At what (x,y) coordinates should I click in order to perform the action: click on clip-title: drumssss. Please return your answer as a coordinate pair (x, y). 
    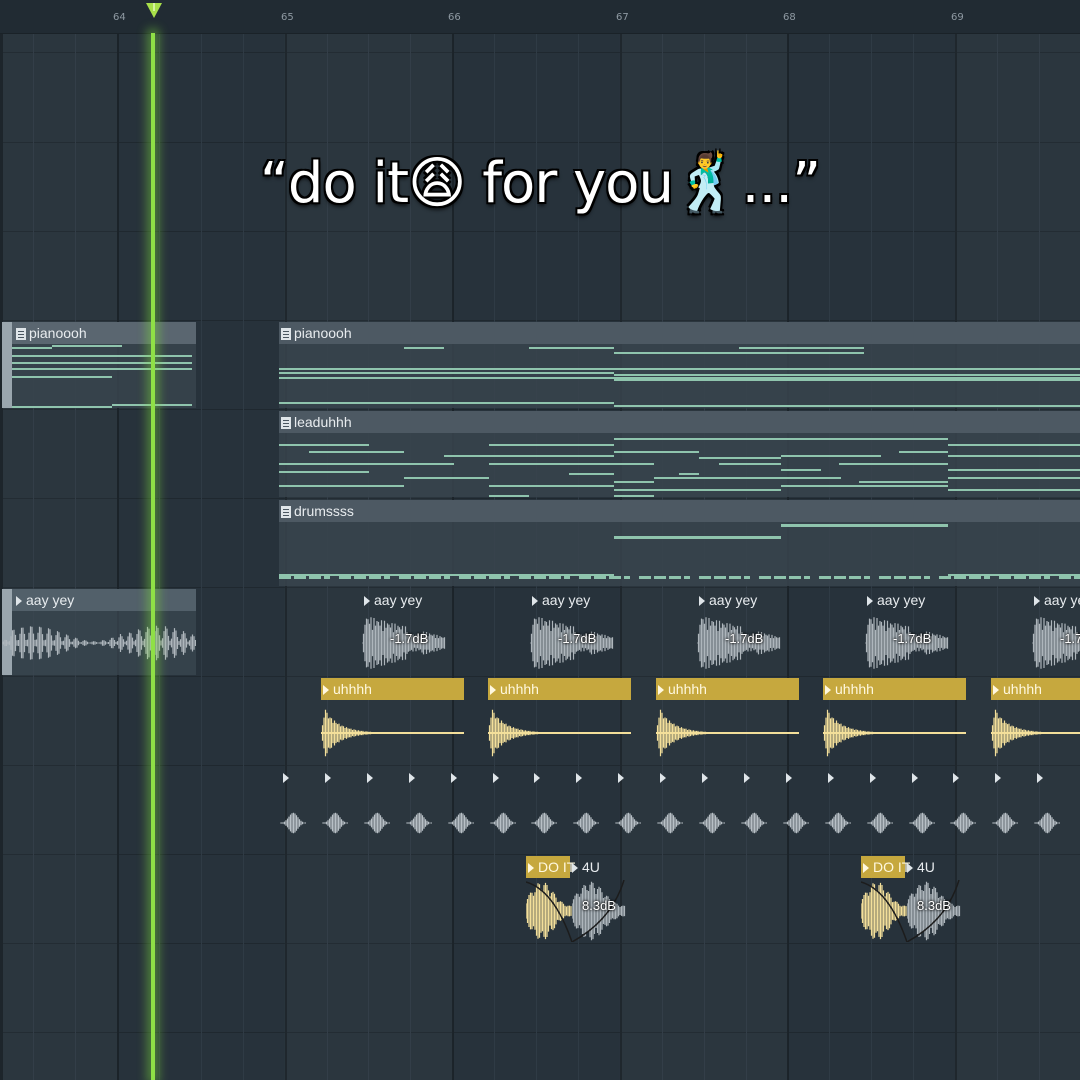
    Looking at the image, I should click on (316, 511).